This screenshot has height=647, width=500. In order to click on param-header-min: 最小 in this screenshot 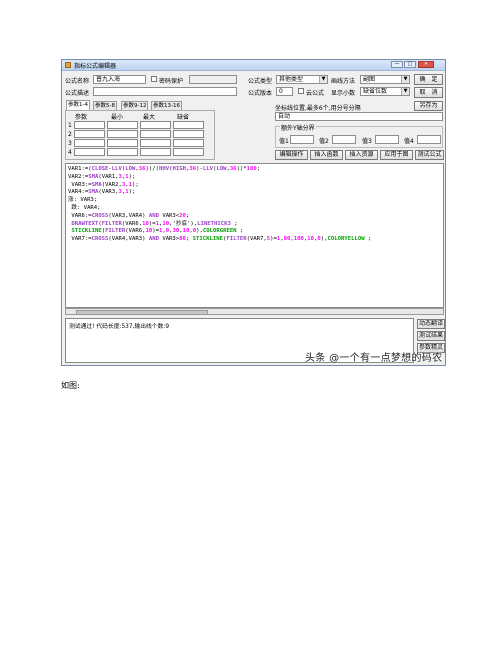, I will do `click(117, 117)`.